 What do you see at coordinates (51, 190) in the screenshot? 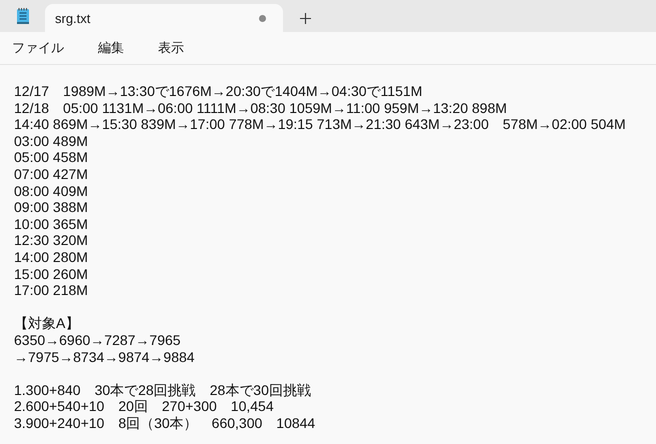
I see `text-line: 08:00 409M` at bounding box center [51, 190].